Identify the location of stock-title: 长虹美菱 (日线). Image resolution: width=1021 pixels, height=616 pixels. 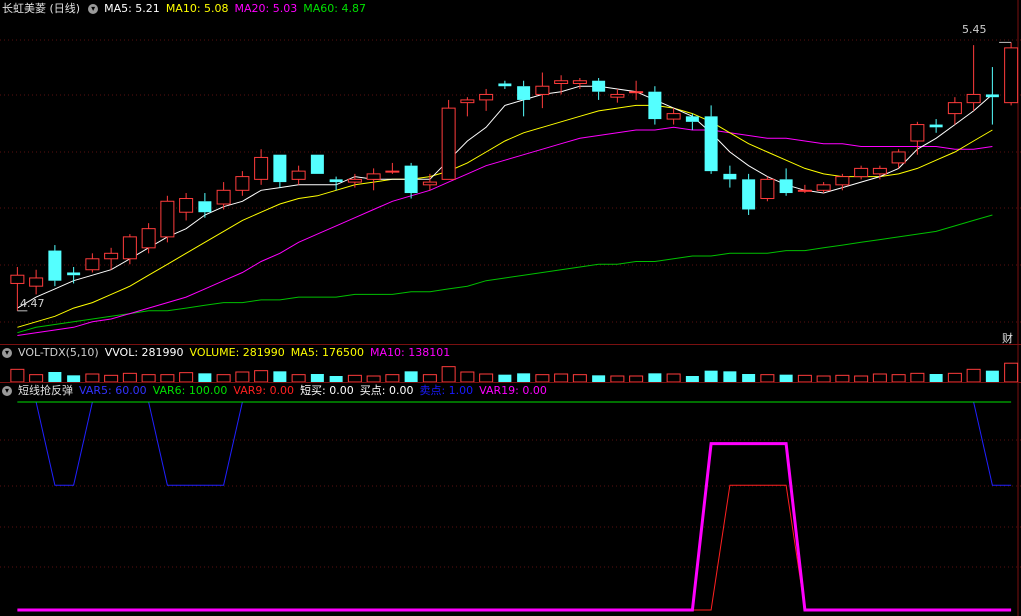
(41, 8).